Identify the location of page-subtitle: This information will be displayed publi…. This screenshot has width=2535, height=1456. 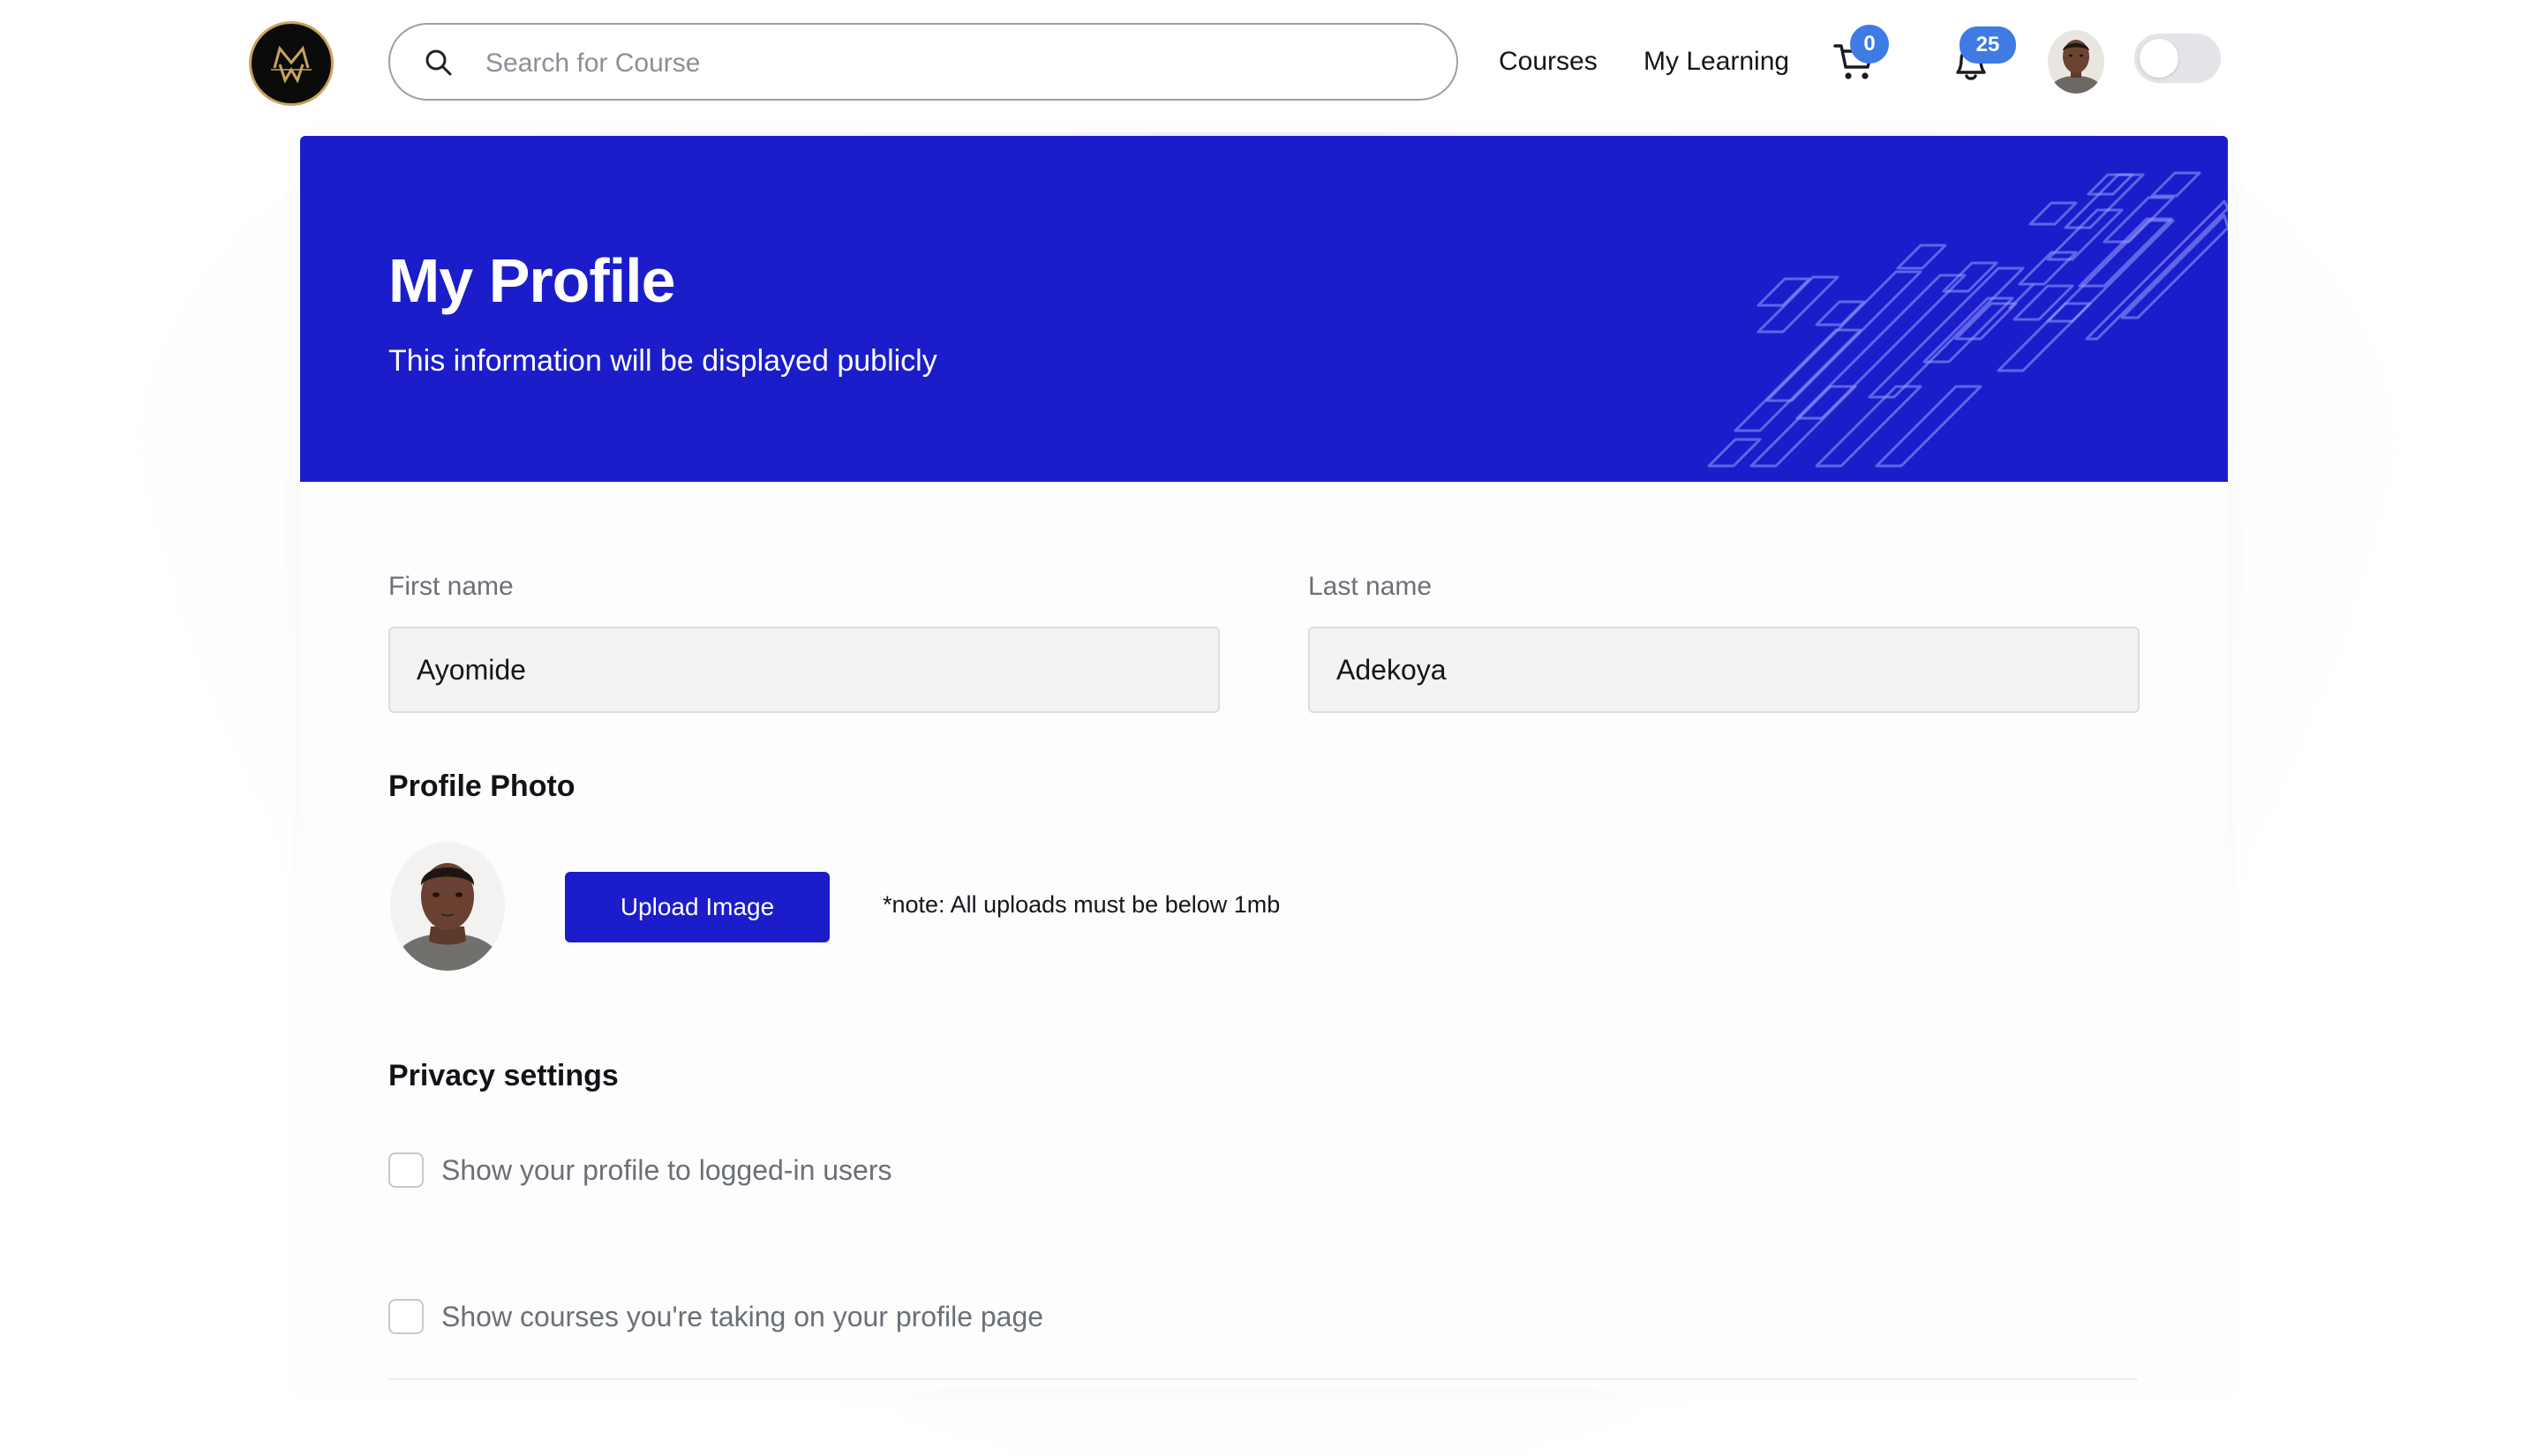
(663, 361).